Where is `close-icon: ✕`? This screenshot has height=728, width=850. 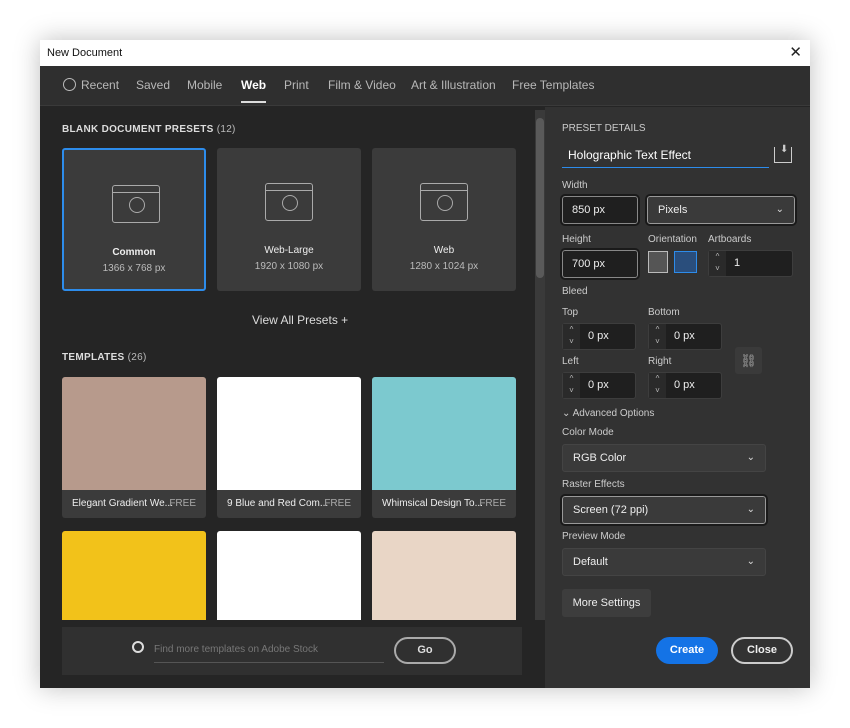
close-icon: ✕ is located at coordinates (795, 53).